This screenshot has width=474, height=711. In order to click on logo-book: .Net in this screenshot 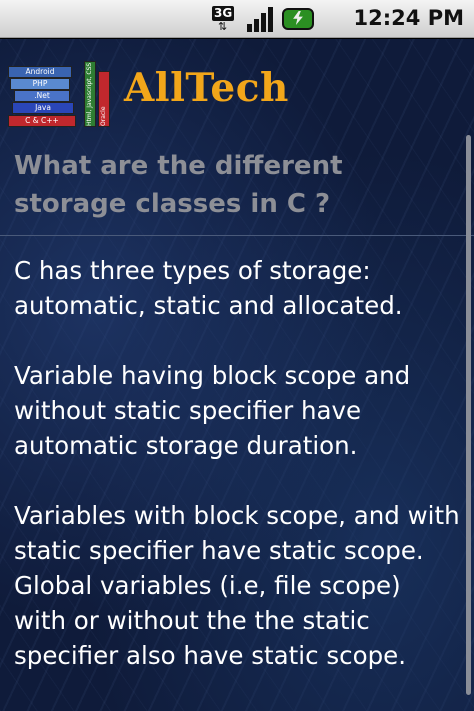, I will do `click(42, 96)`.